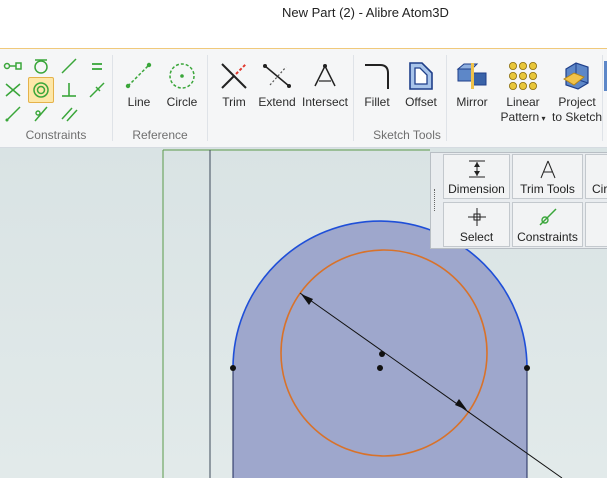 The height and width of the screenshot is (478, 607). What do you see at coordinates (380, 368) in the screenshot?
I see `arc-center-point` at bounding box center [380, 368].